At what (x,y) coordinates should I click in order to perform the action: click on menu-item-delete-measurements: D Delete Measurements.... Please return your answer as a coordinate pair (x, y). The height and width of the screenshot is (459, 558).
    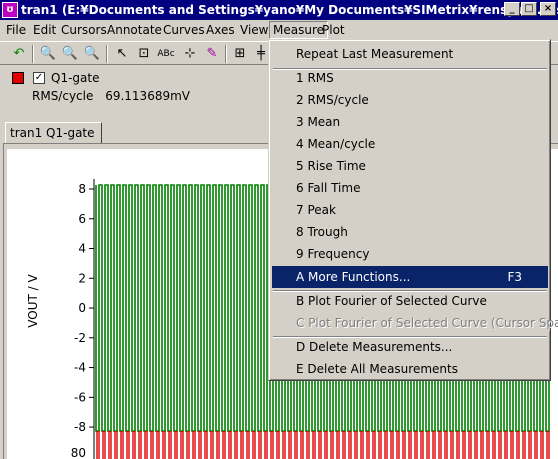
    Looking at the image, I should click on (410, 347).